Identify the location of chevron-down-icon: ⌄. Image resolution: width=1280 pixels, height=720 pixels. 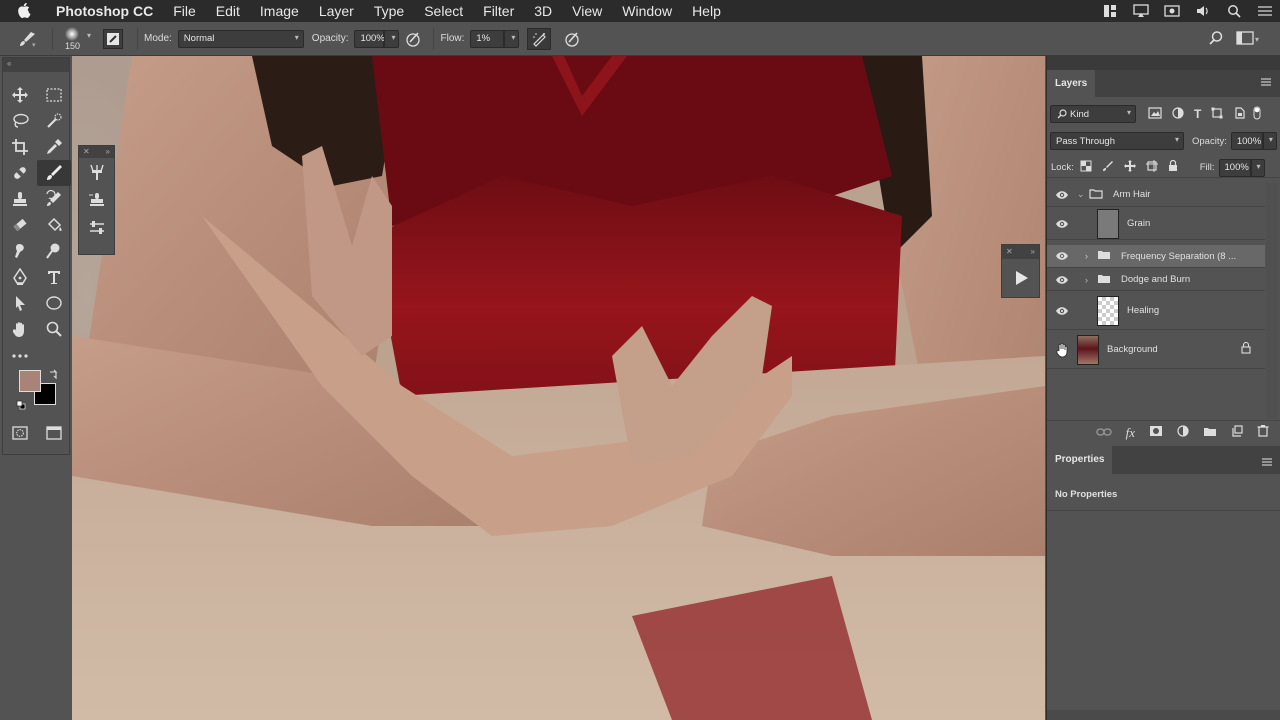
(1083, 194).